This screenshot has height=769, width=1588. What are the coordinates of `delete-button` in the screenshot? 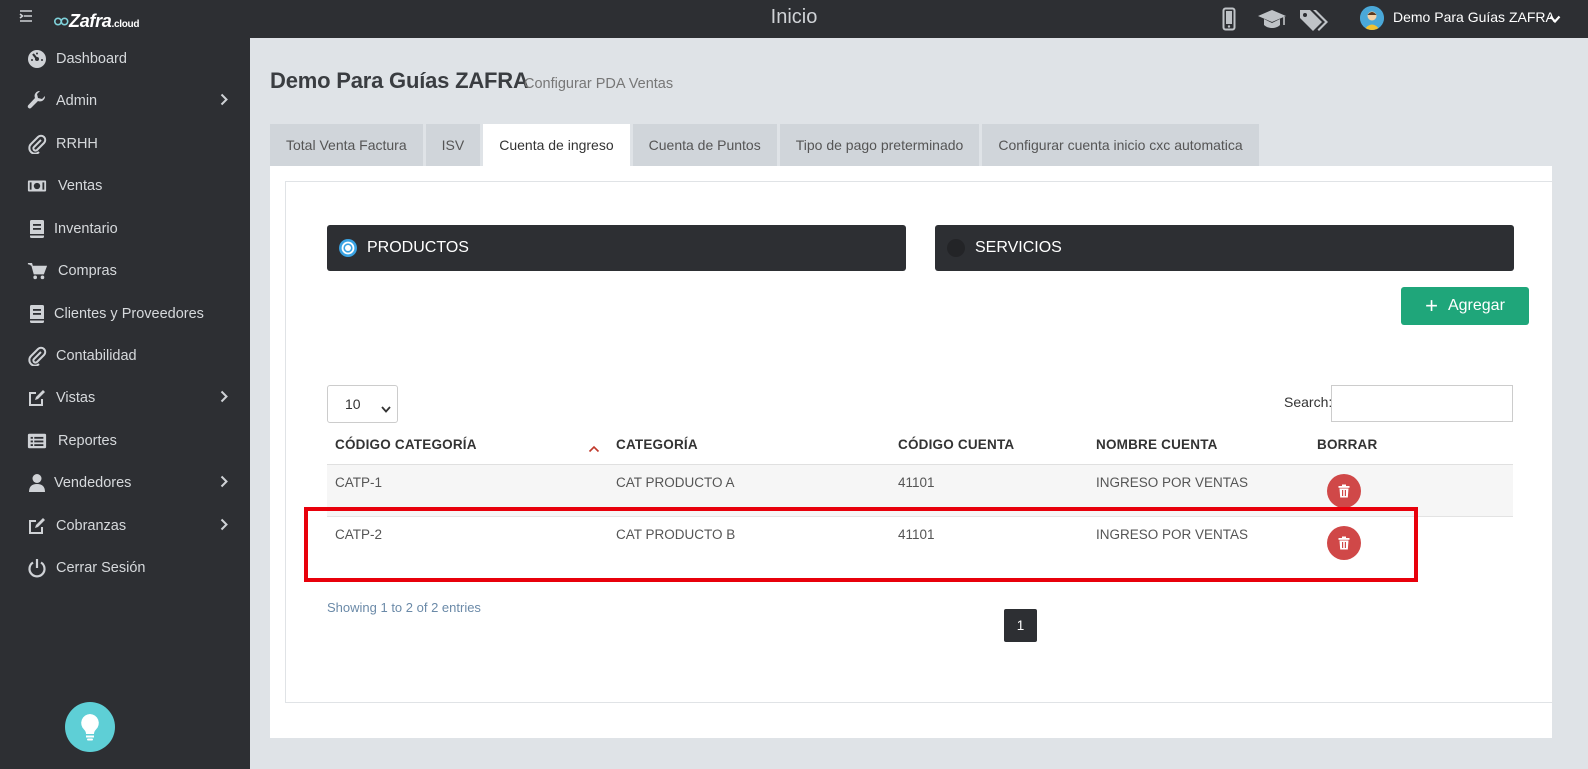 It's located at (1344, 491).